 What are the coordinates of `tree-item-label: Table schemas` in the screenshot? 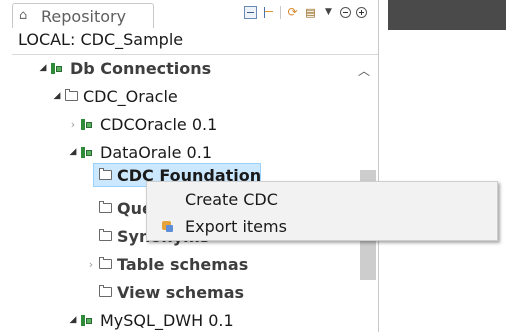 It's located at (183, 264).